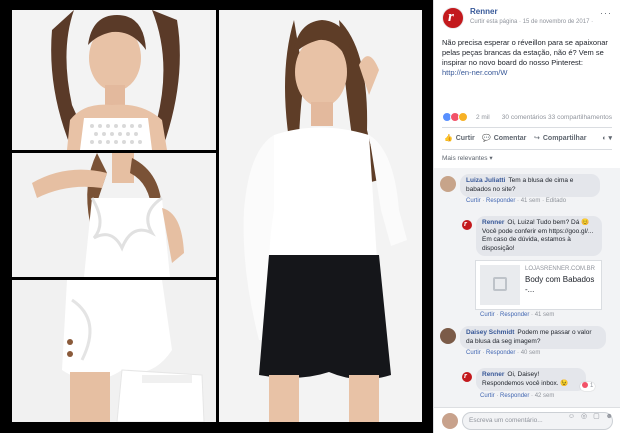 The height and width of the screenshot is (433, 620). I want to click on share-label: Compartilhar, so click(564, 138).